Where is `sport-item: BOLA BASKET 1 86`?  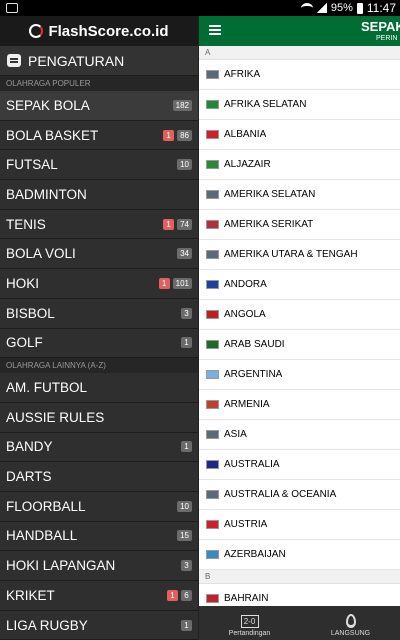 sport-item: BOLA BASKET 1 86 is located at coordinates (99, 135).